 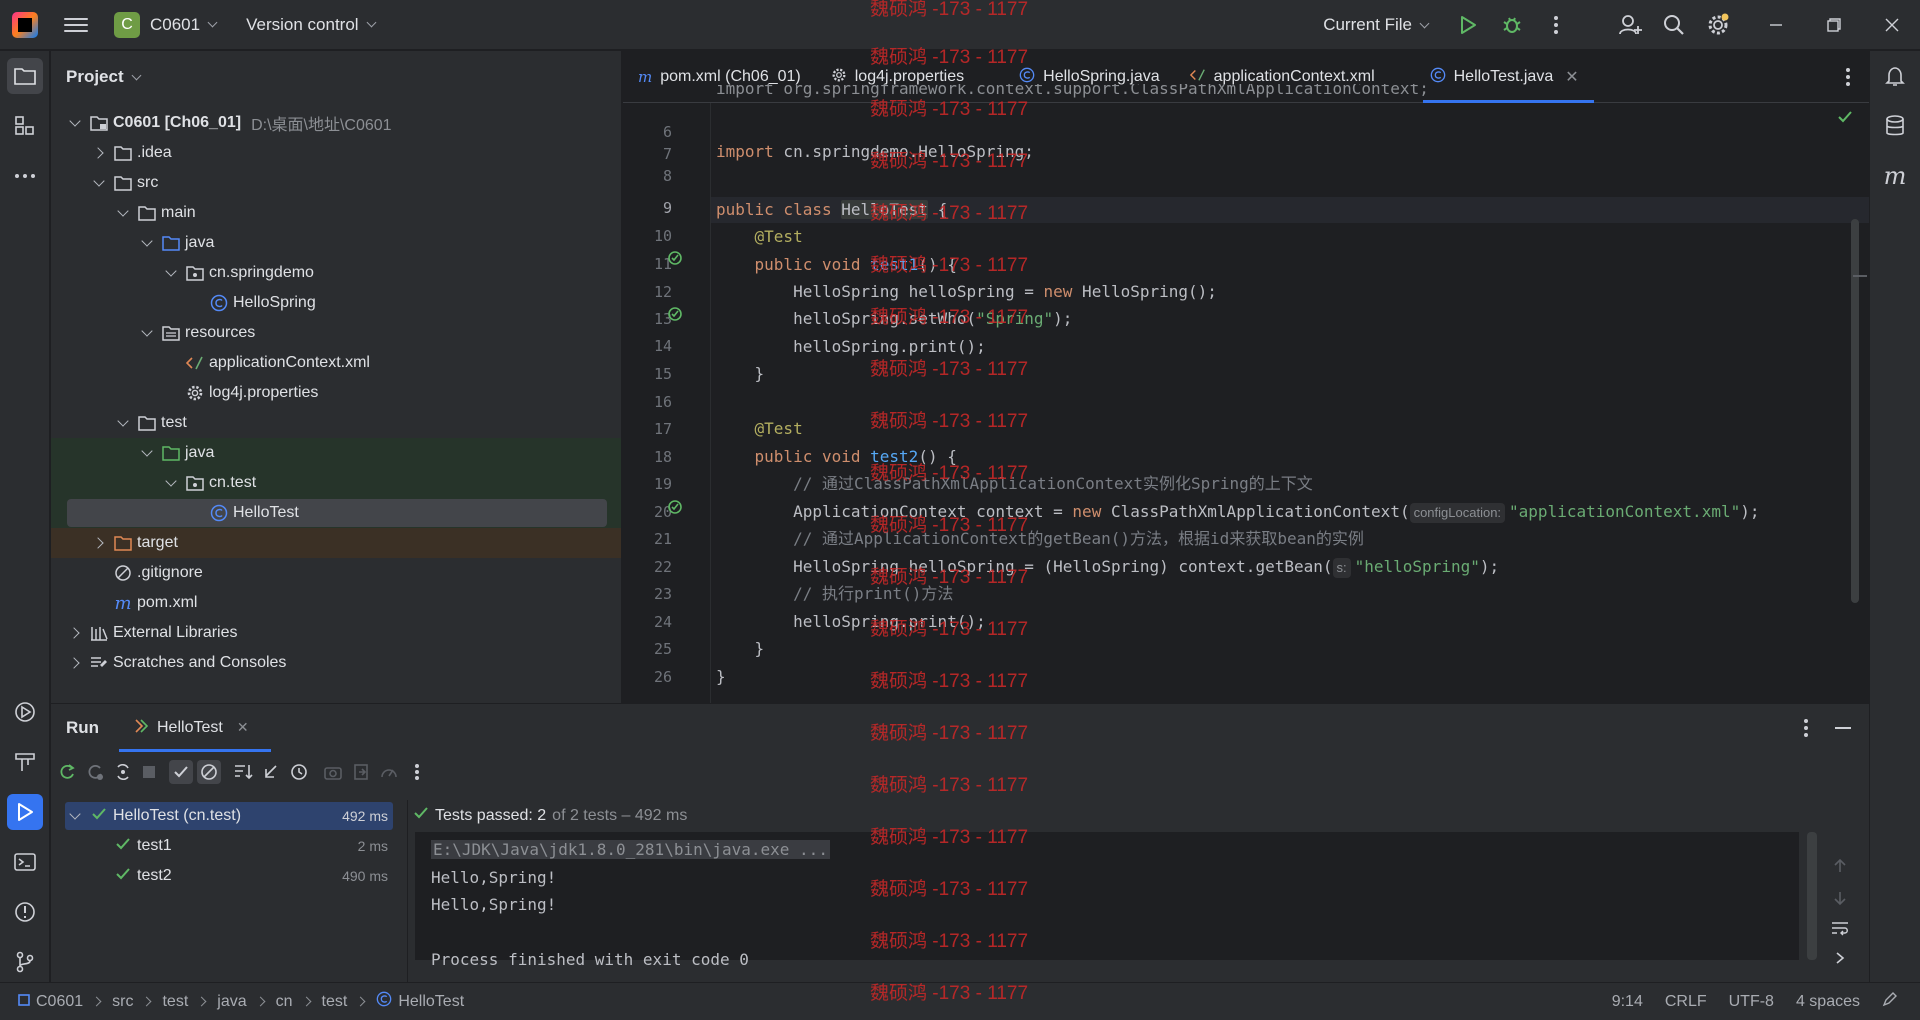 I want to click on intellij-logo-icon, so click(x=25, y=24).